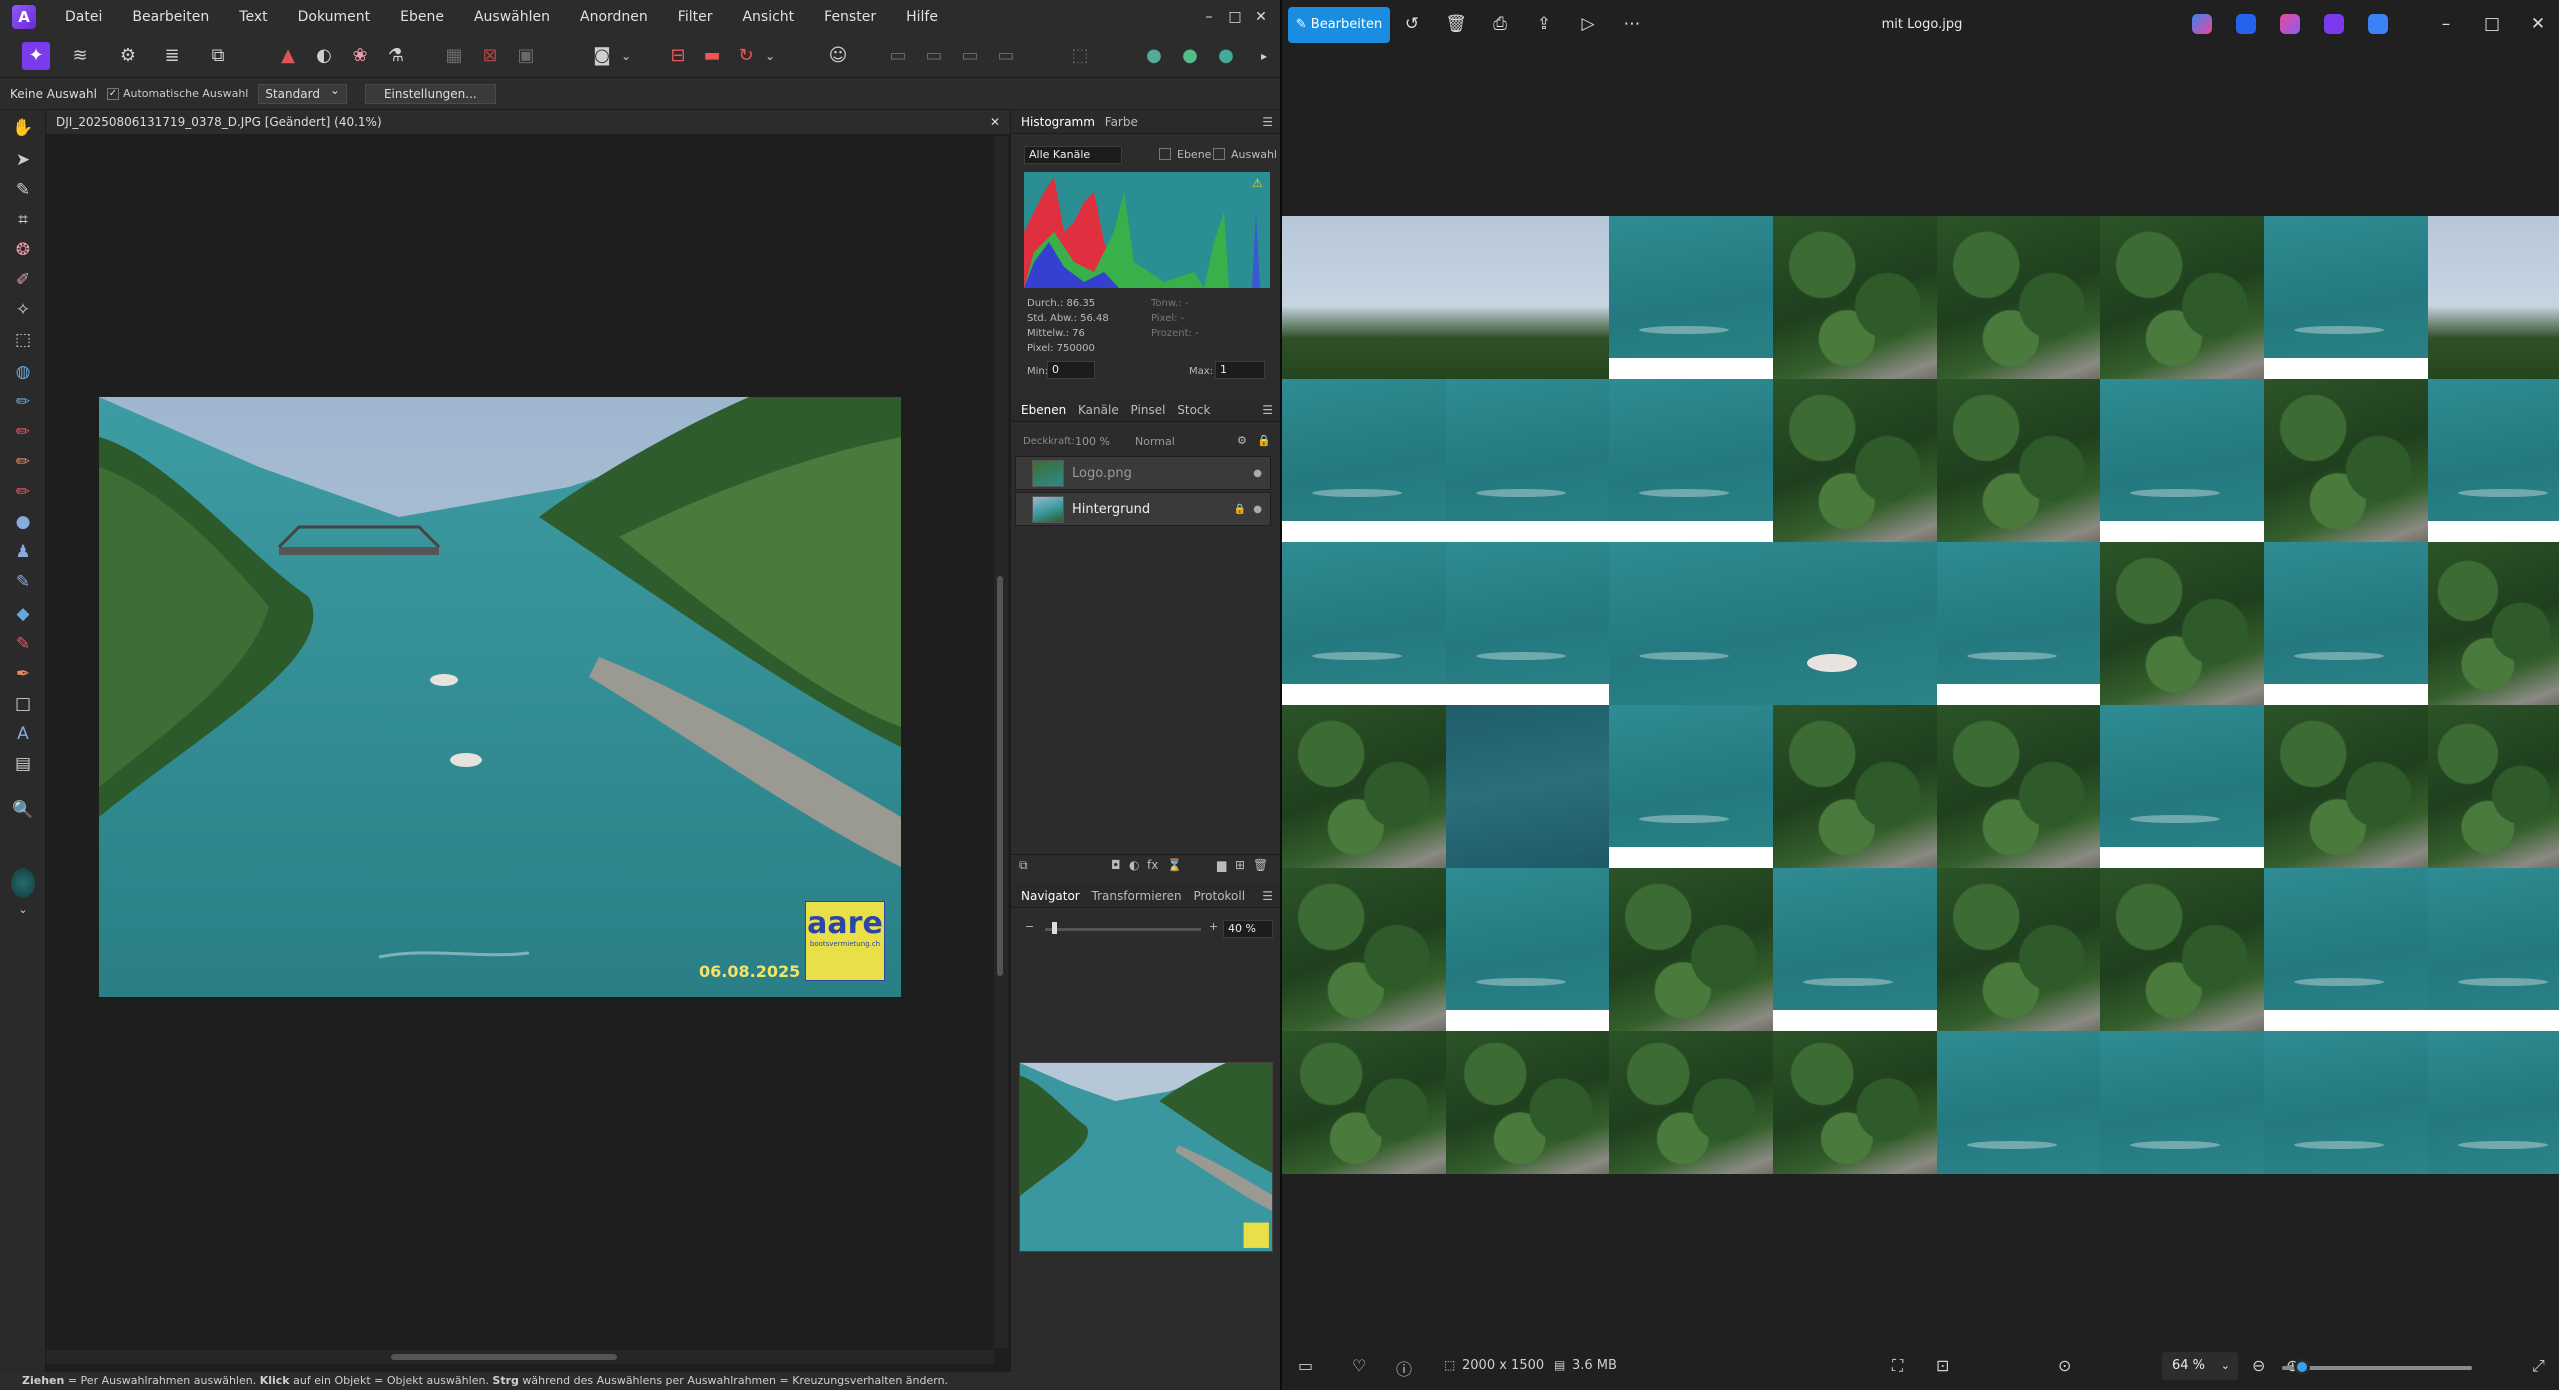 The width and height of the screenshot is (2559, 1390). Describe the element at coordinates (1023, 865) in the screenshot. I see `layer-stack-icon: ⧉` at that location.